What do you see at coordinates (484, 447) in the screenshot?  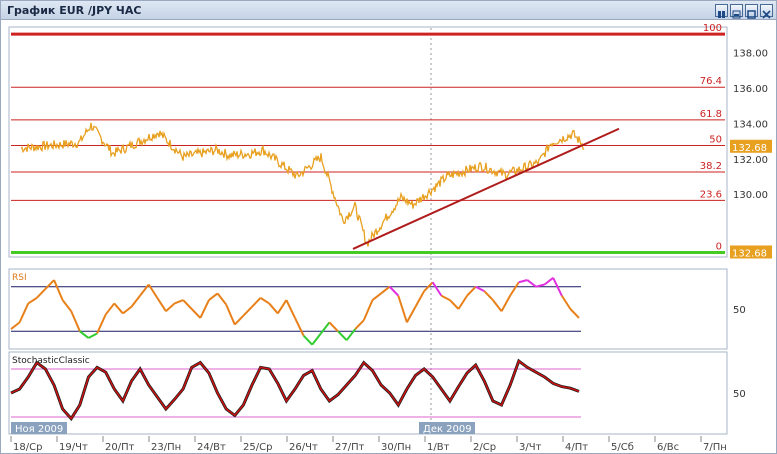 I see `time-axis-tick: 2/Ср` at bounding box center [484, 447].